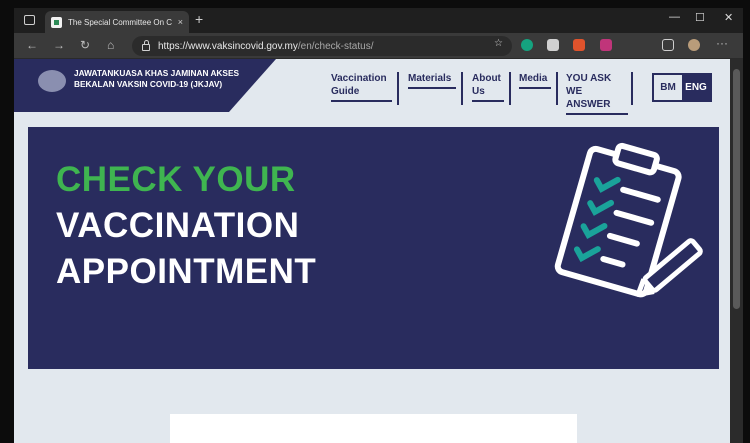 This screenshot has height=443, width=750. What do you see at coordinates (56, 22) in the screenshot?
I see `site-favicon-icon` at bounding box center [56, 22].